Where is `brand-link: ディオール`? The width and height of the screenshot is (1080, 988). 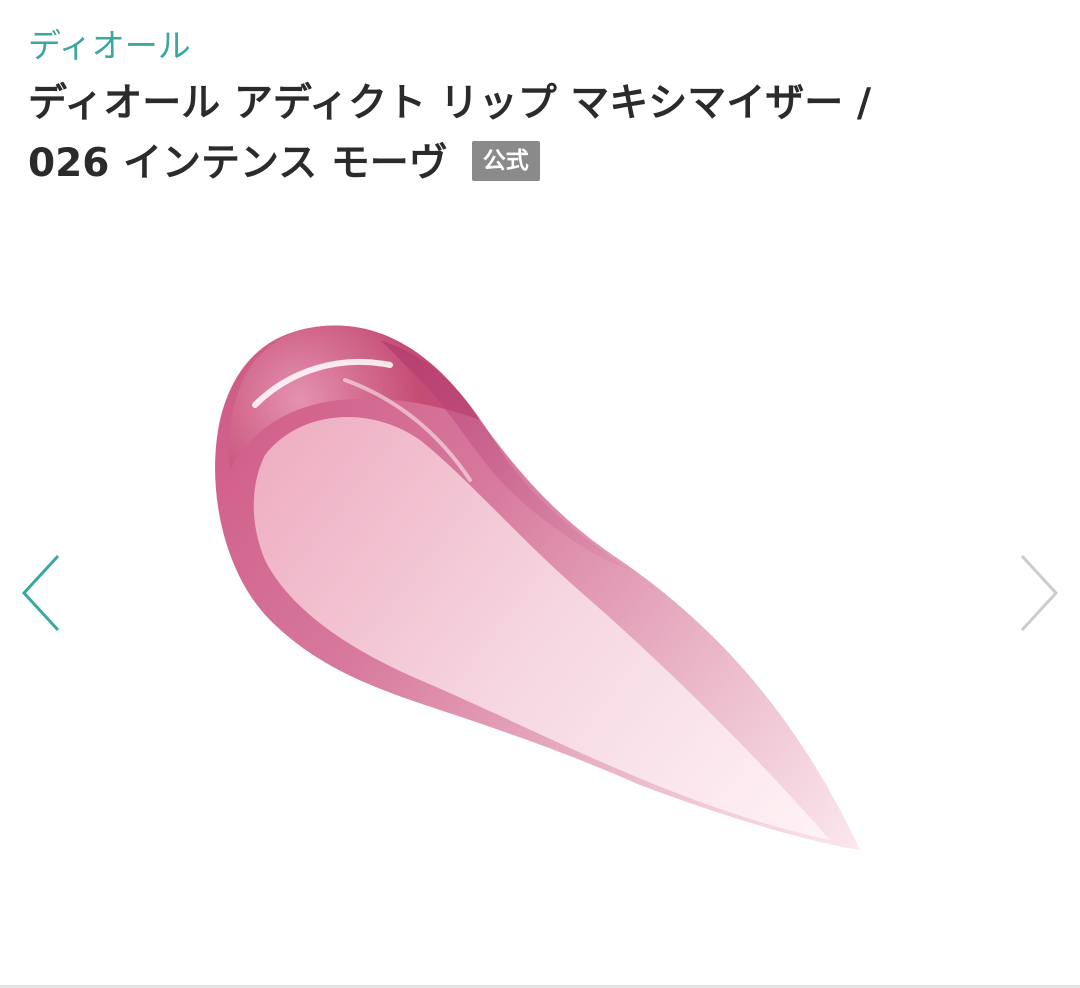 brand-link: ディオール is located at coordinates (543, 46).